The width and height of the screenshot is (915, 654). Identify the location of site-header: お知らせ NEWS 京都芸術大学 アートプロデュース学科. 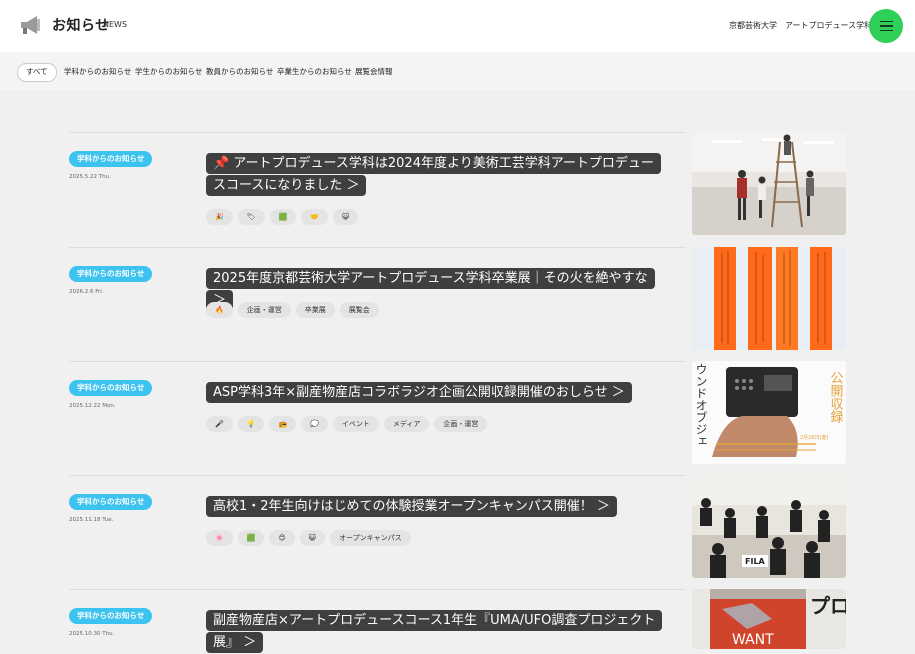
(457, 26).